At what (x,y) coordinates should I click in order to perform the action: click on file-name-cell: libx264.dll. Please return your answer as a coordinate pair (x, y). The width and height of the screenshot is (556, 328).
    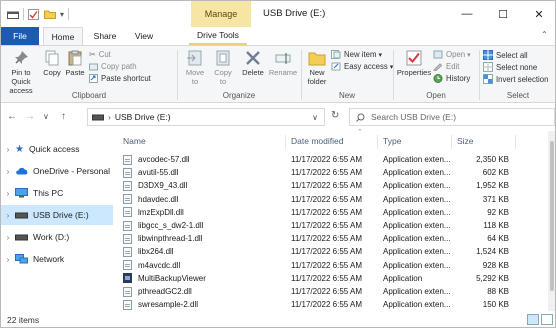
    Looking at the image, I should click on (148, 251).